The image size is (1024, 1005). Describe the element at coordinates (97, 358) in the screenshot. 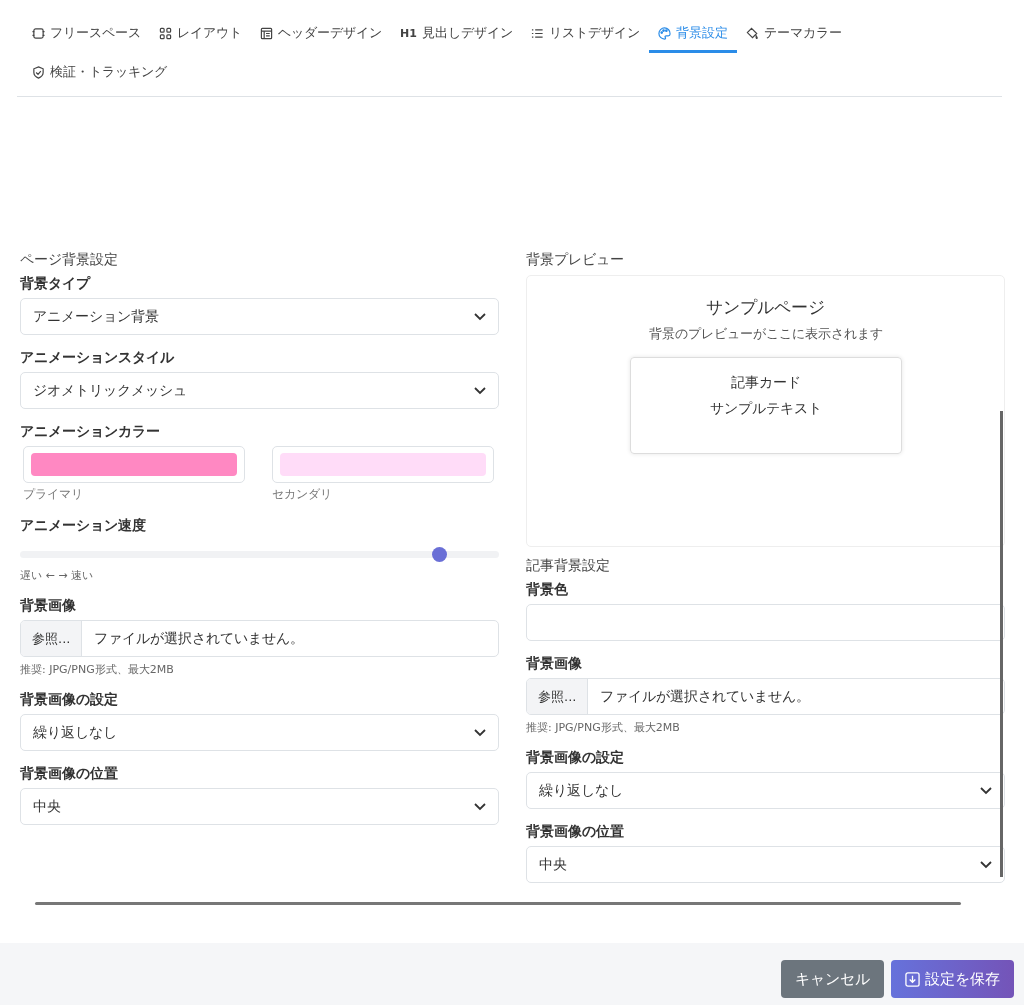

I see `field-label: アニメーションスタイル` at that location.